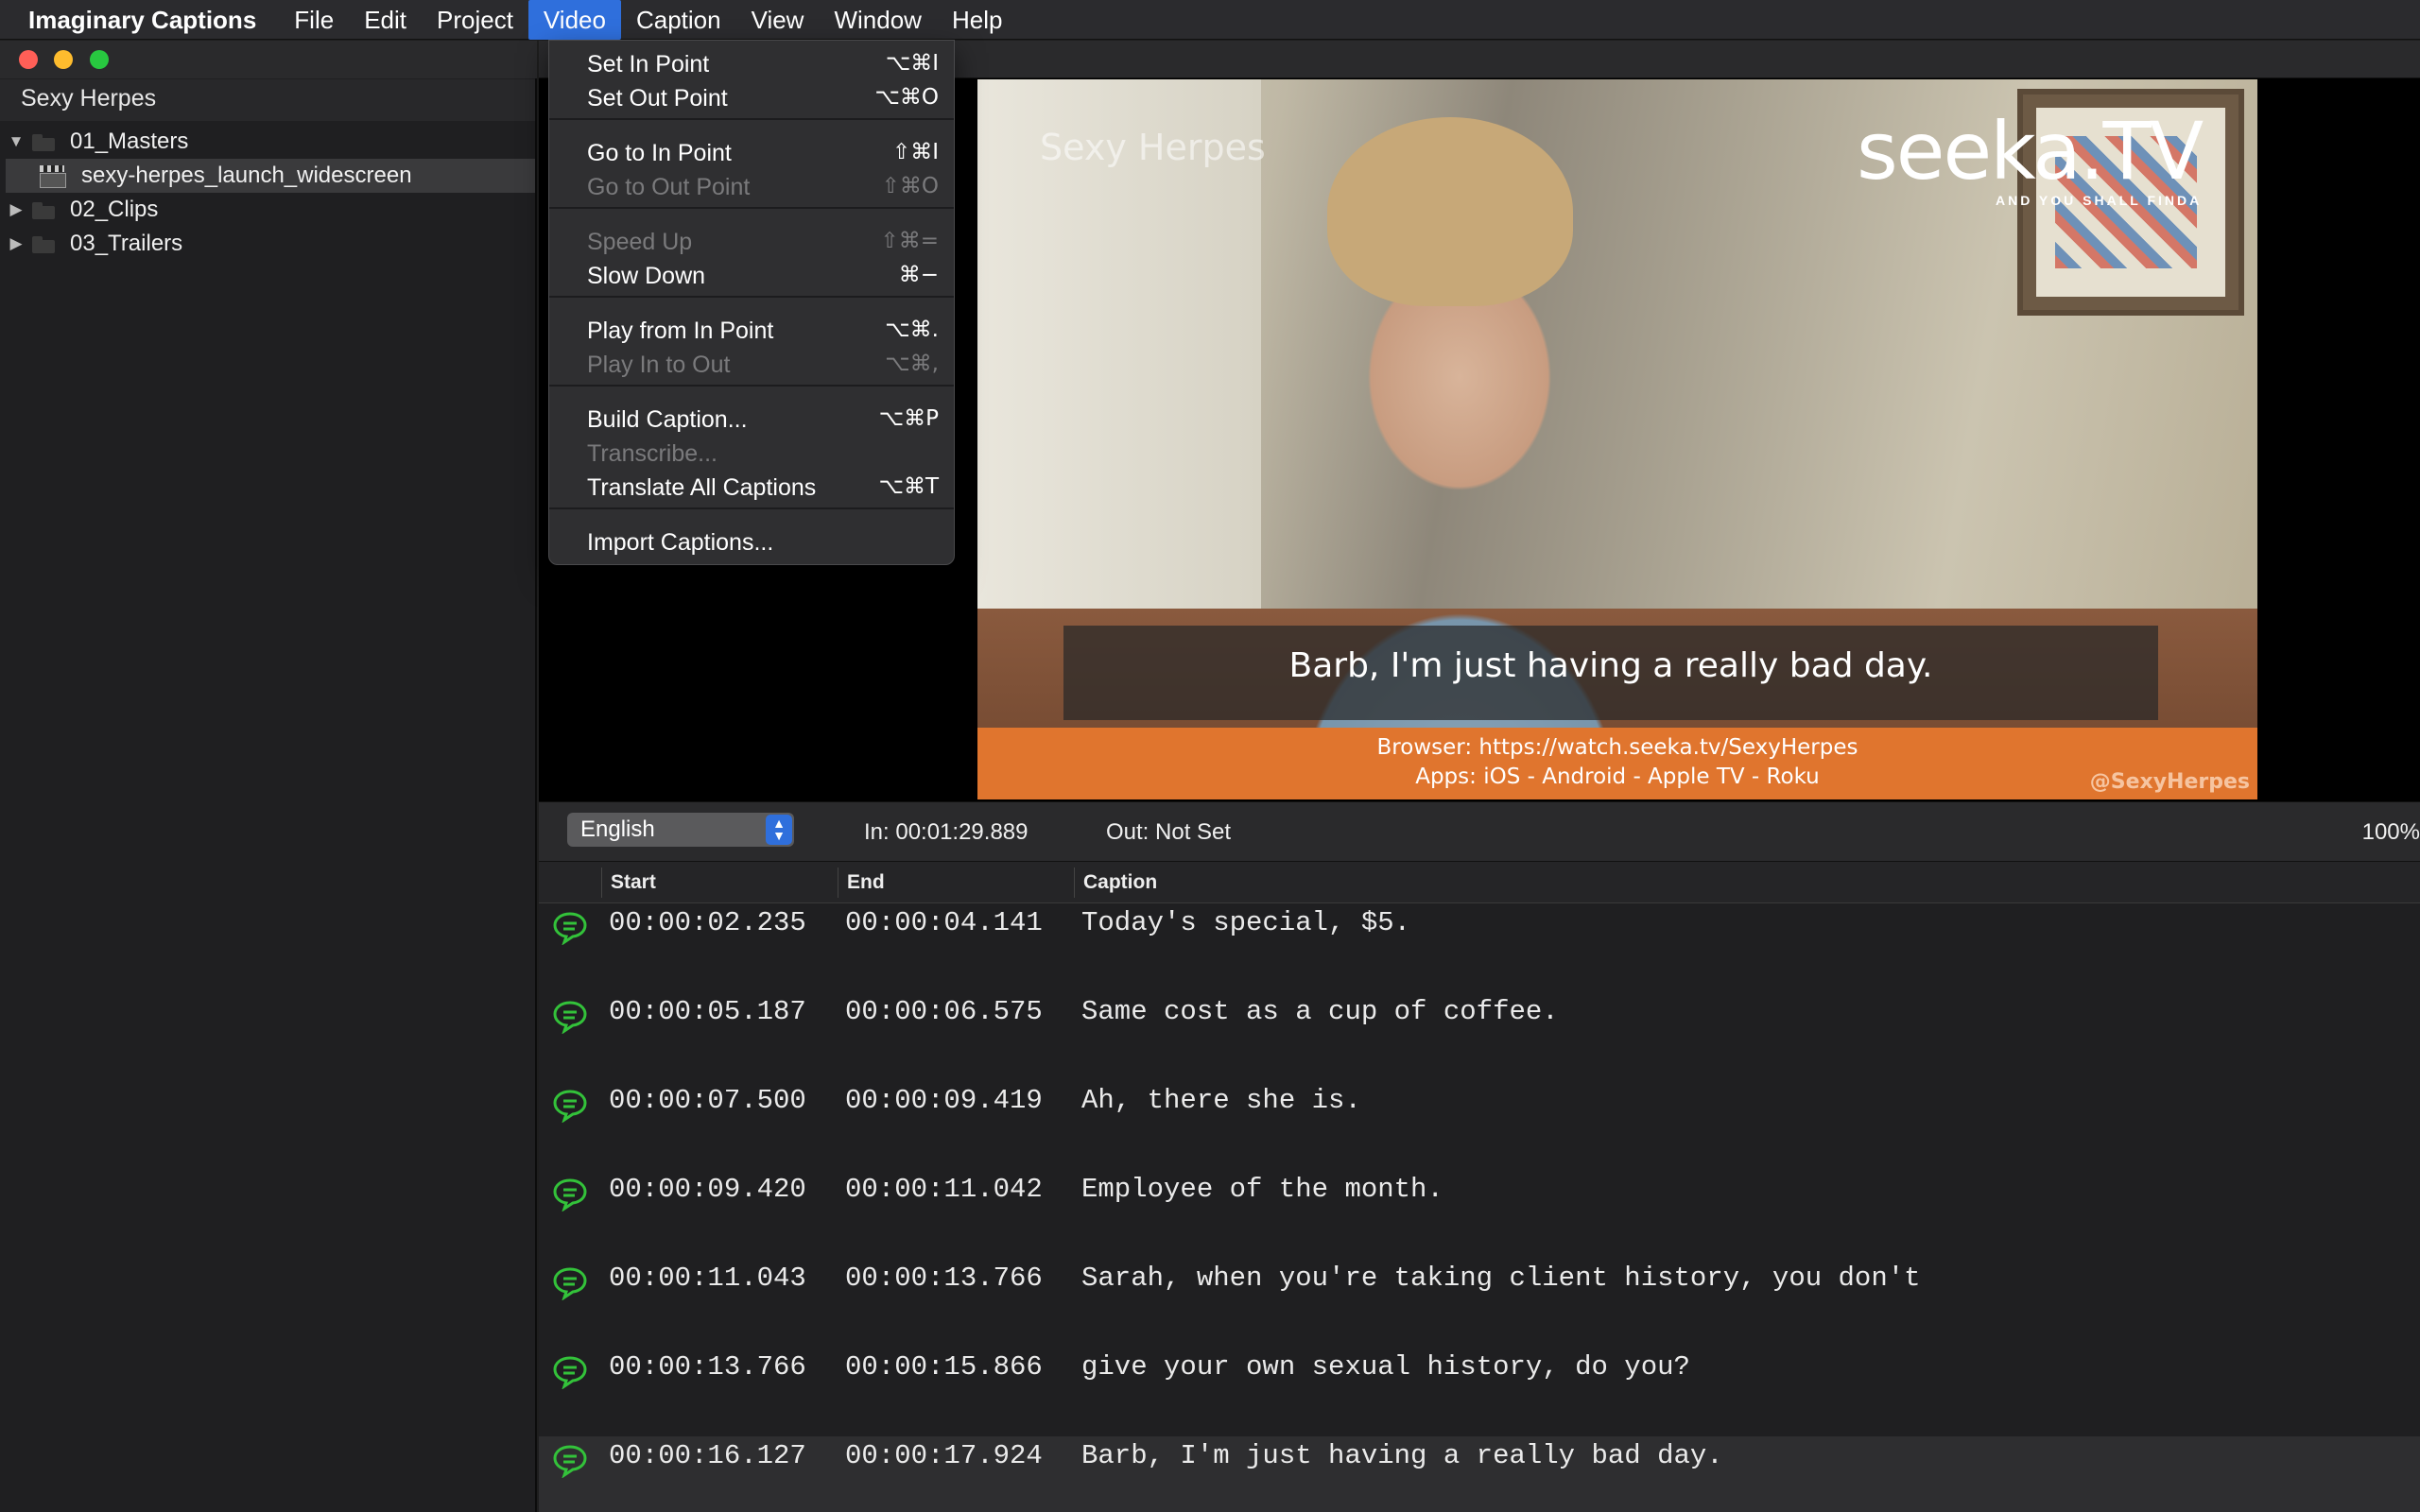 The height and width of the screenshot is (1512, 2420). Describe the element at coordinates (707, 922) in the screenshot. I see `cell-start: 00:00:02.235` at that location.